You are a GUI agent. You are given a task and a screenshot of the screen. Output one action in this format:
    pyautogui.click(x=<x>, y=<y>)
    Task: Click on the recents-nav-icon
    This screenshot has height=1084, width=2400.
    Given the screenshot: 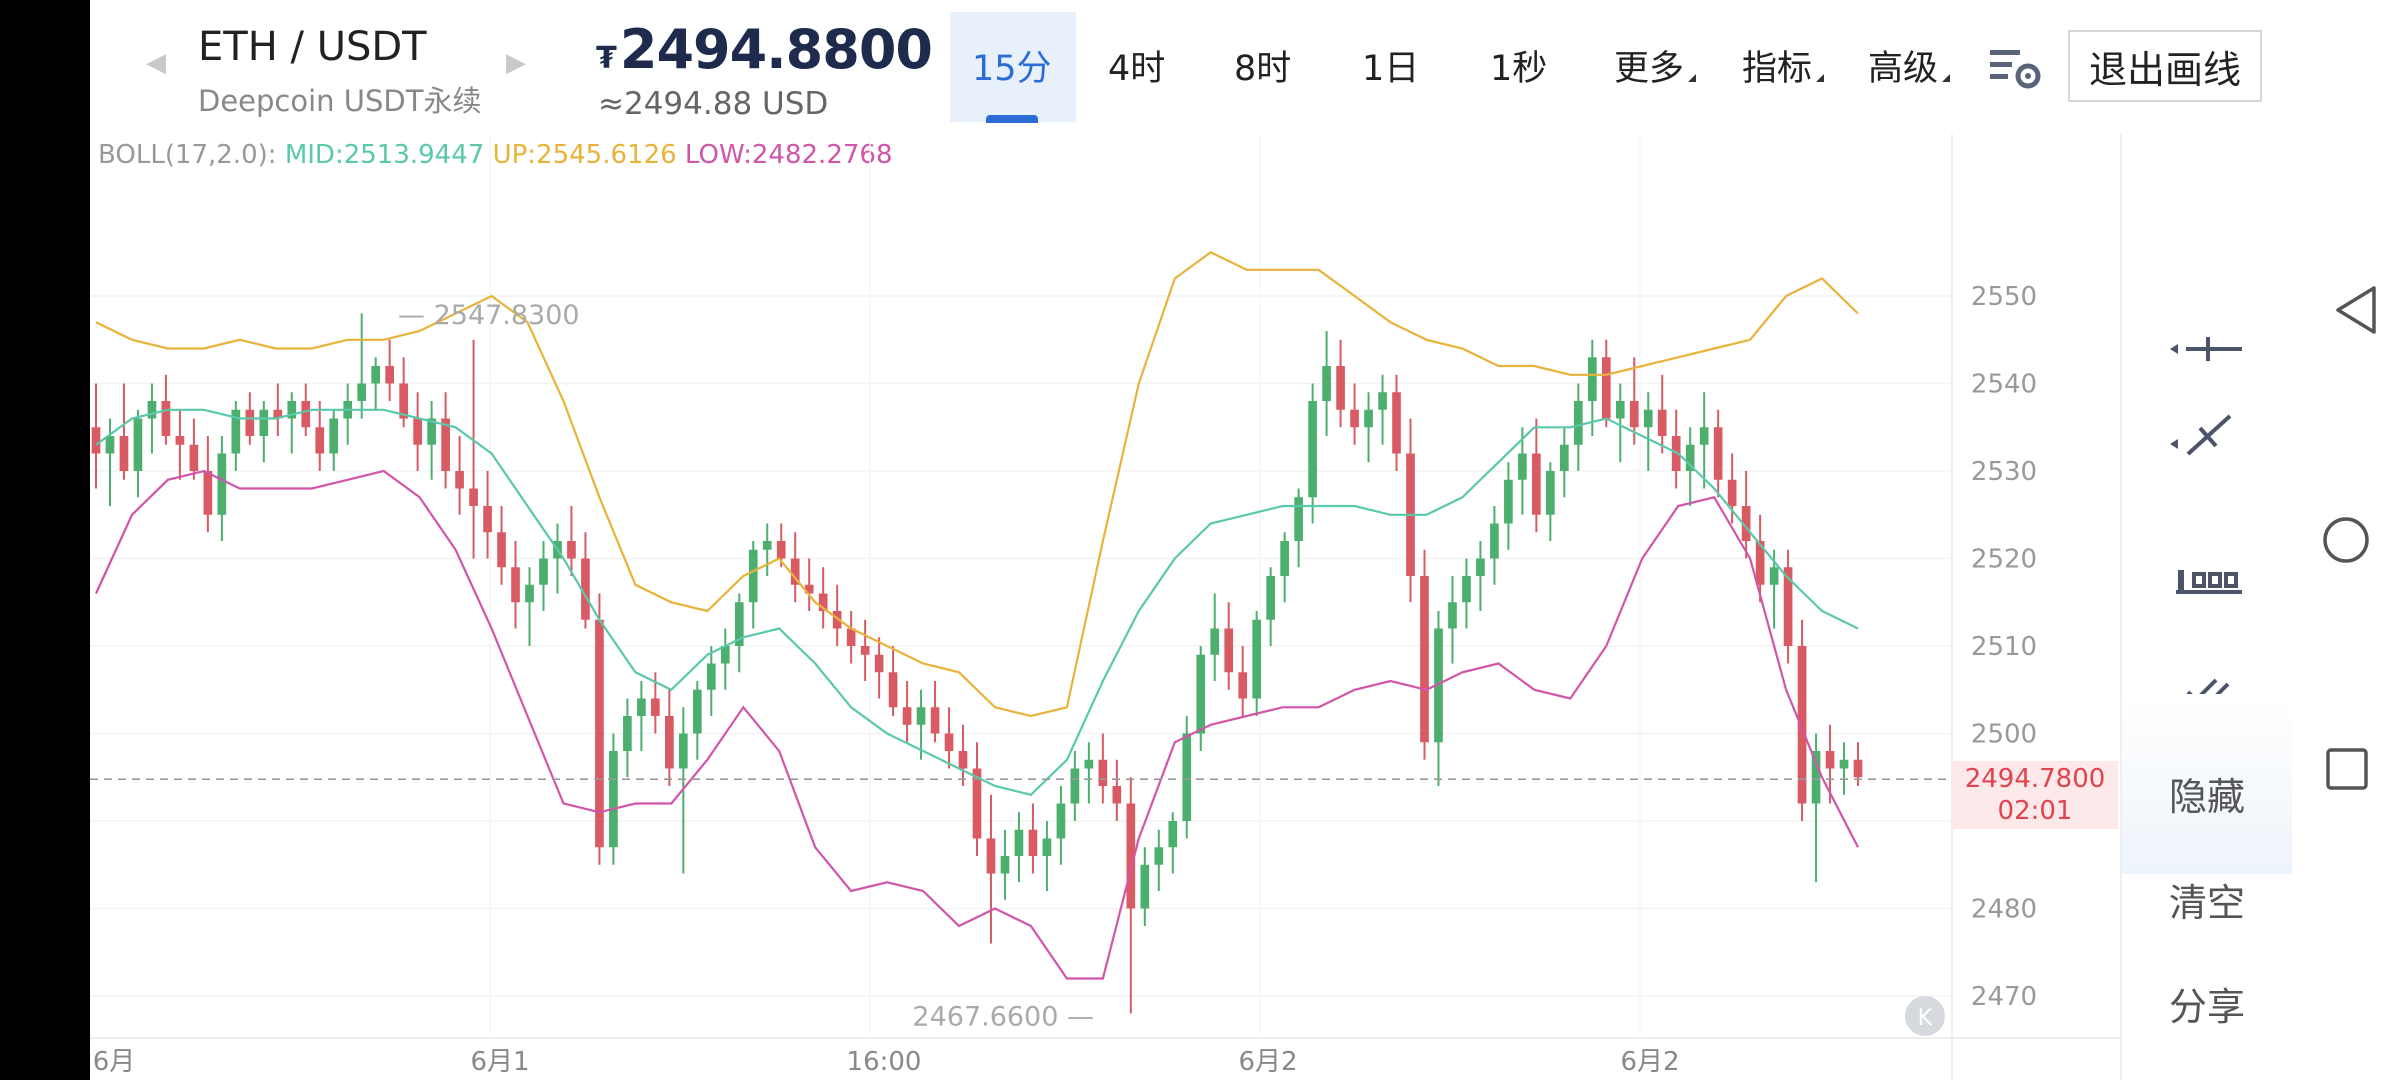 What is the action you would take?
    pyautogui.click(x=2347, y=769)
    